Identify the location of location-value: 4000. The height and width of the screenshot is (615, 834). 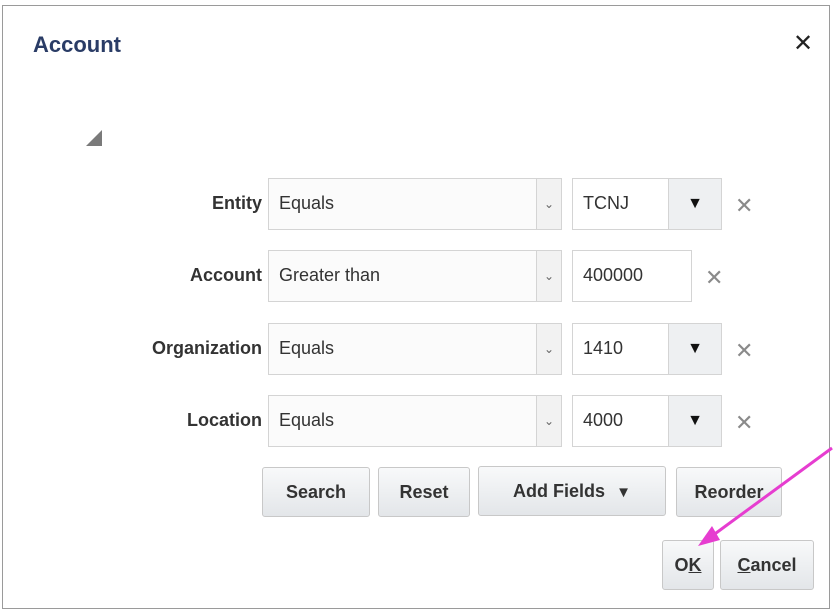
(603, 420).